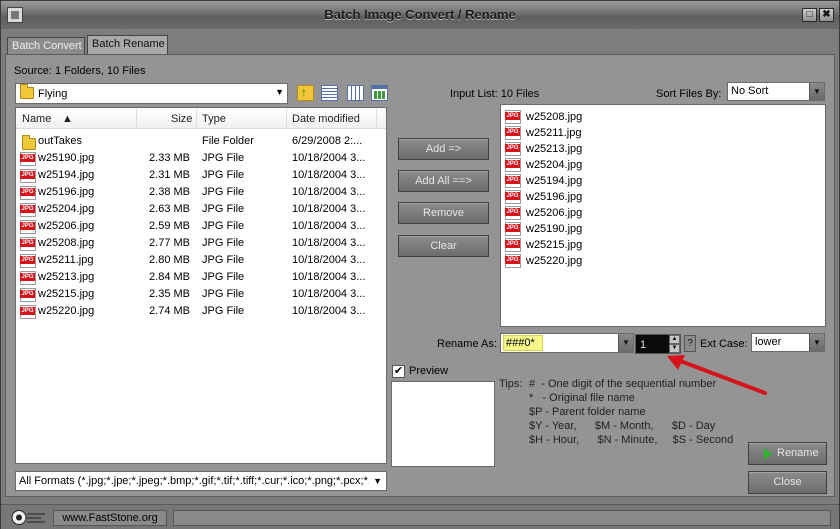 Image resolution: width=840 pixels, height=529 pixels. I want to click on close-button: Close, so click(787, 482).